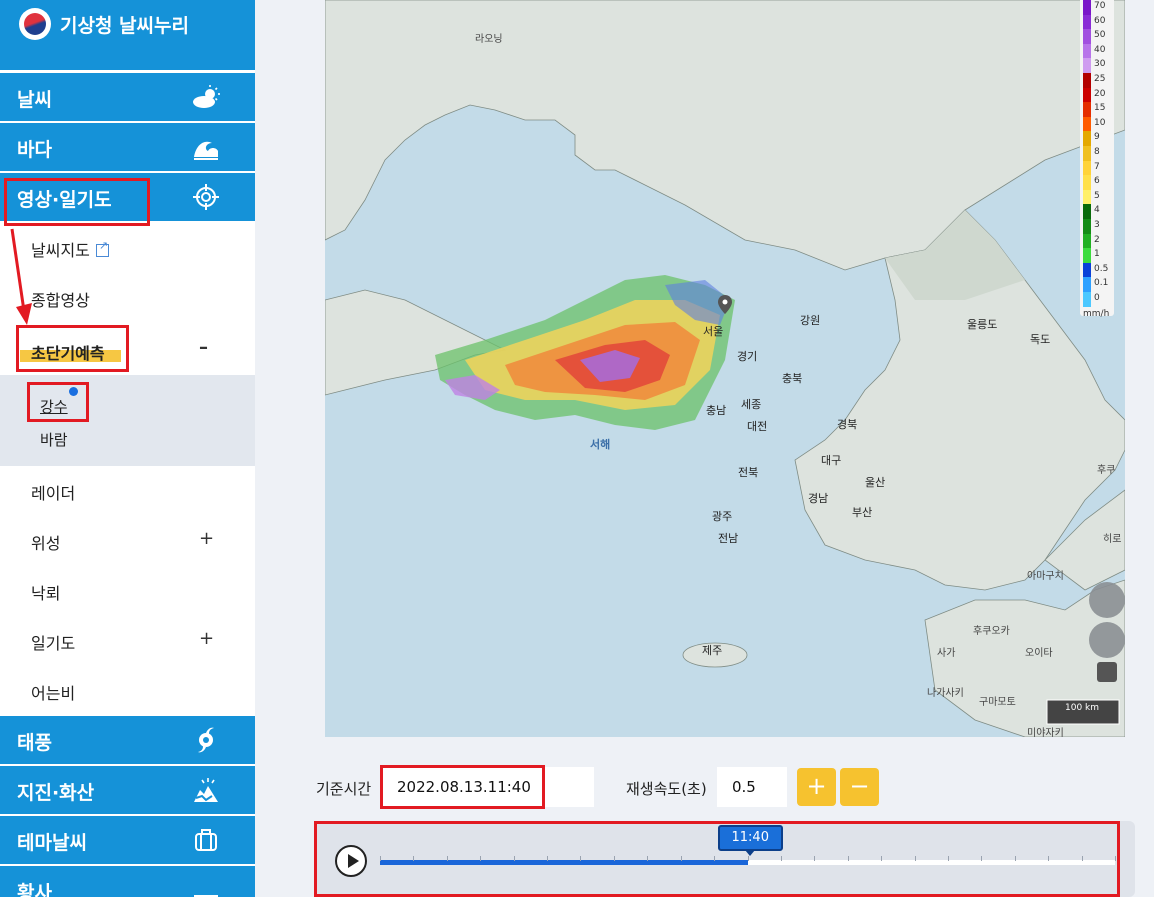 The image size is (1154, 897). What do you see at coordinates (54, 406) in the screenshot?
I see `subitem-precipitation: 강수` at bounding box center [54, 406].